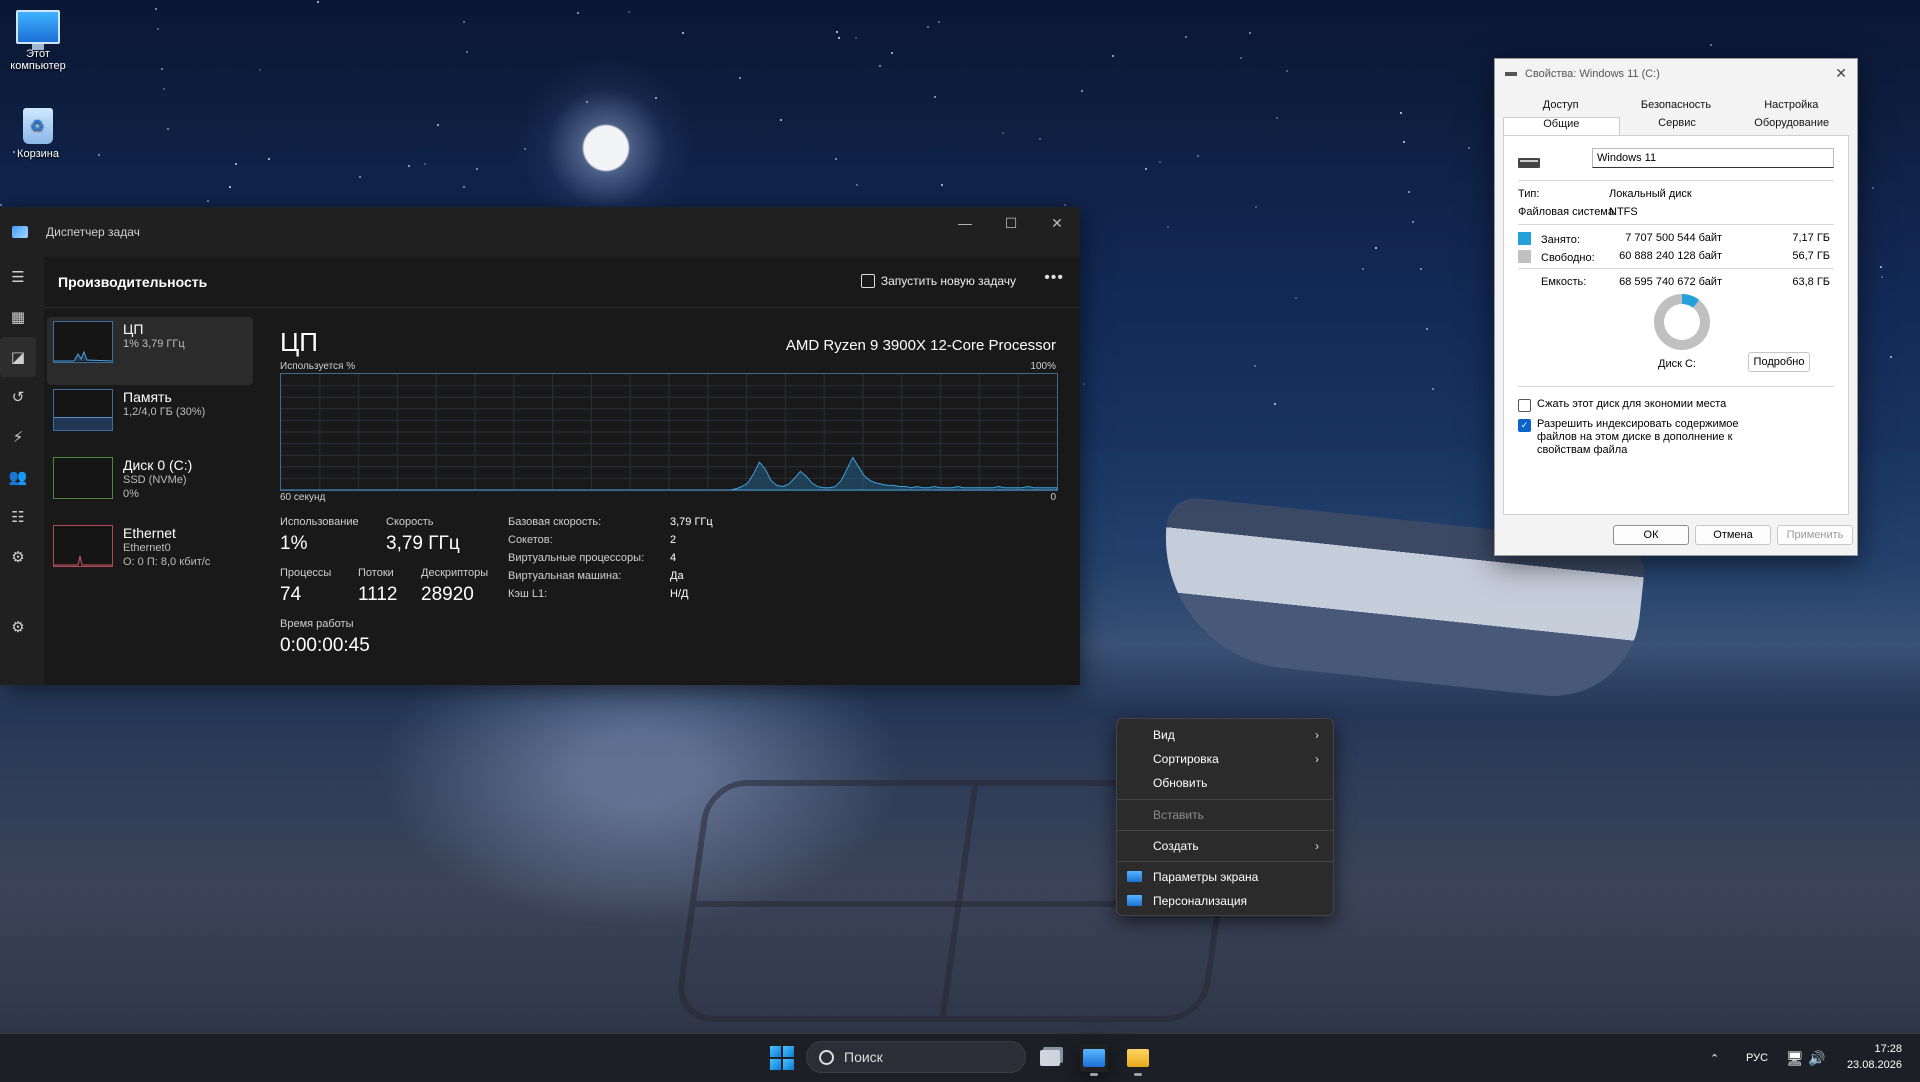 This screenshot has width=1920, height=1082. What do you see at coordinates (447, 594) in the screenshot?
I see `stat-value: 28920` at bounding box center [447, 594].